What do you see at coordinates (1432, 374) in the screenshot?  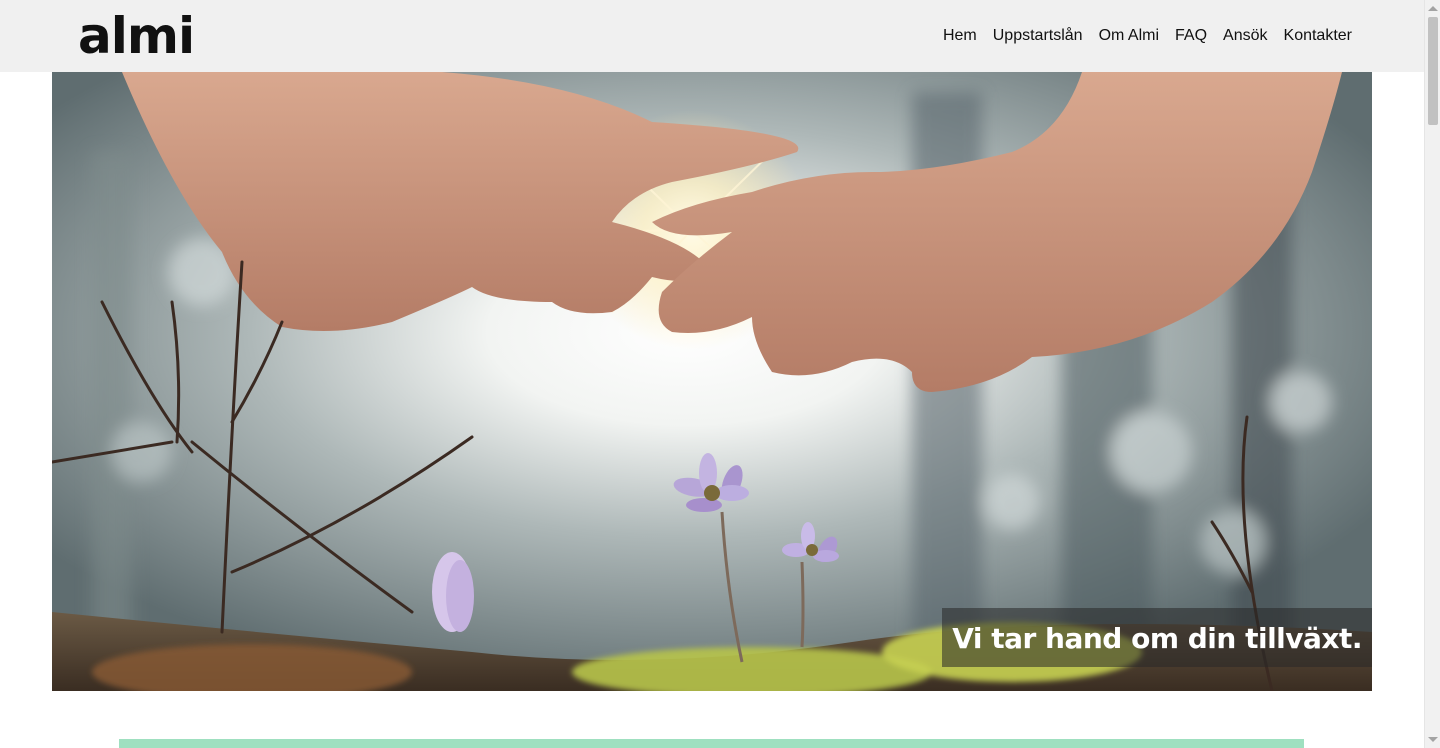 I see `scrollbar` at bounding box center [1432, 374].